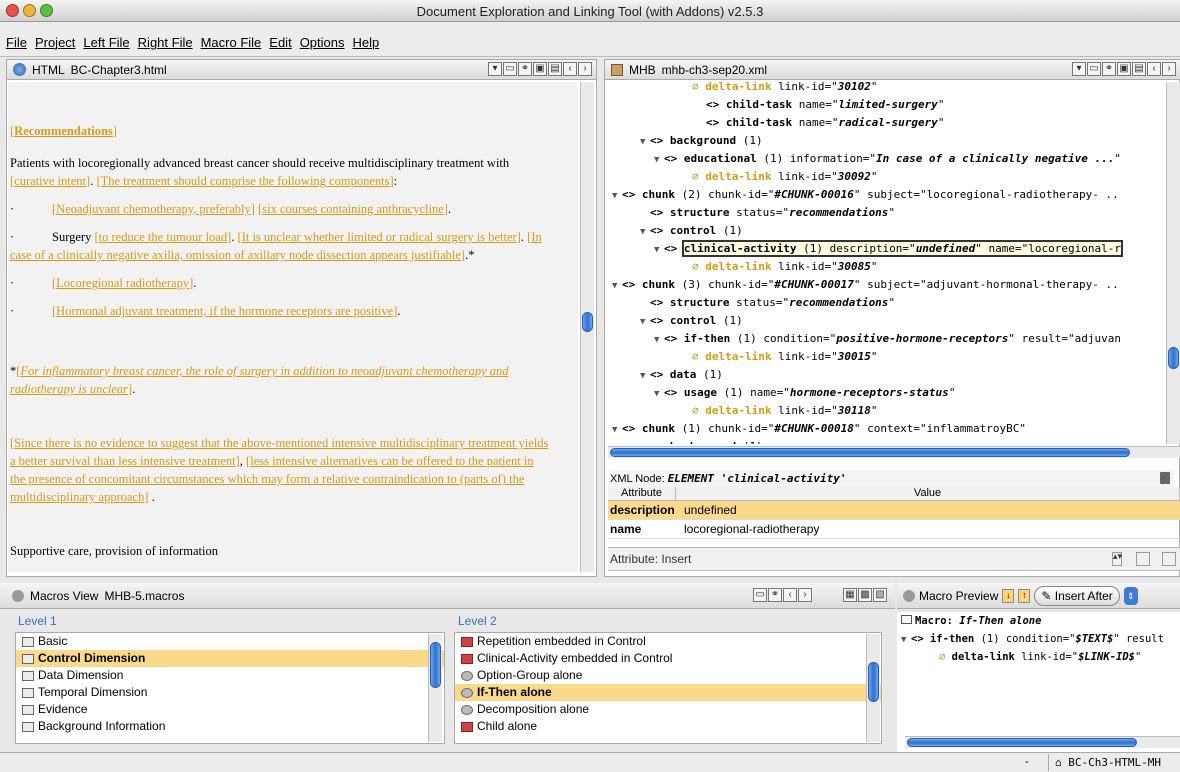  What do you see at coordinates (322, 42) in the screenshot?
I see `menu-options: Options` at bounding box center [322, 42].